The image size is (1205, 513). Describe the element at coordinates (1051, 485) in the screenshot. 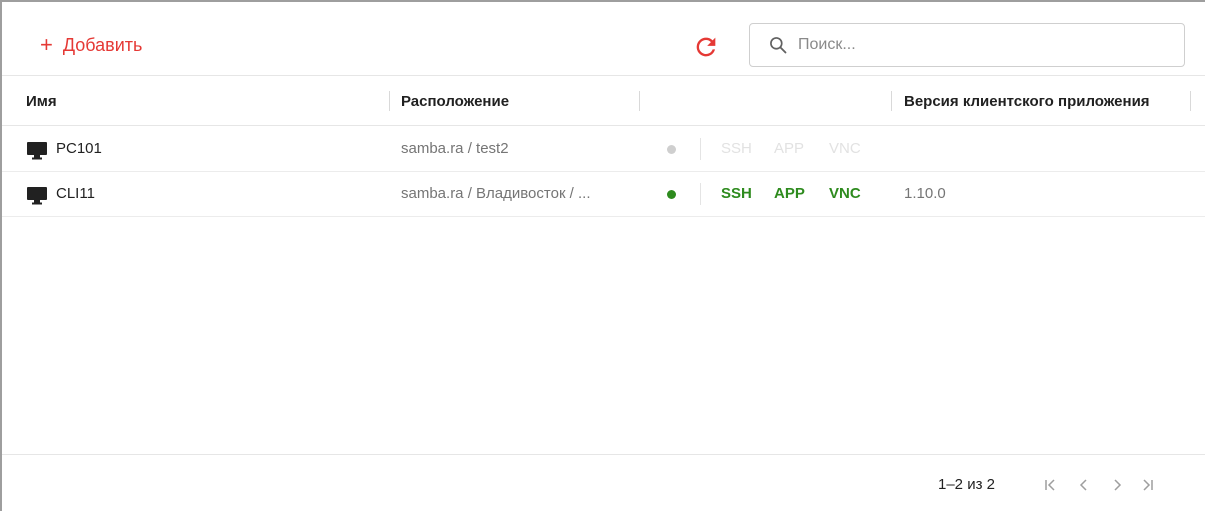

I see `first-page-icon` at that location.